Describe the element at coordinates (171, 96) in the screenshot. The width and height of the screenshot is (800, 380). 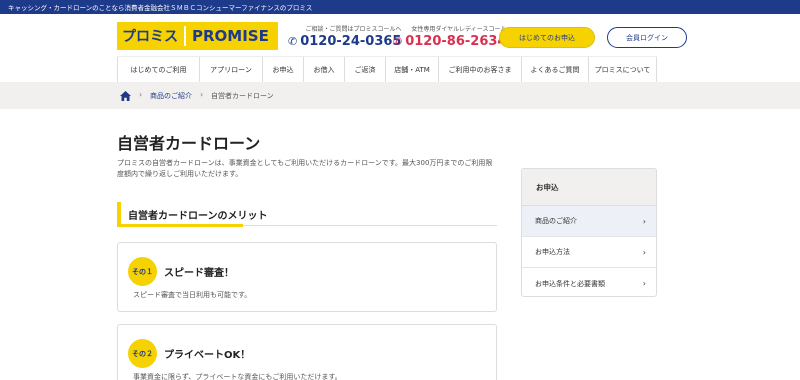
I see `breadcrumb-products-link: 商品のご紹介` at that location.